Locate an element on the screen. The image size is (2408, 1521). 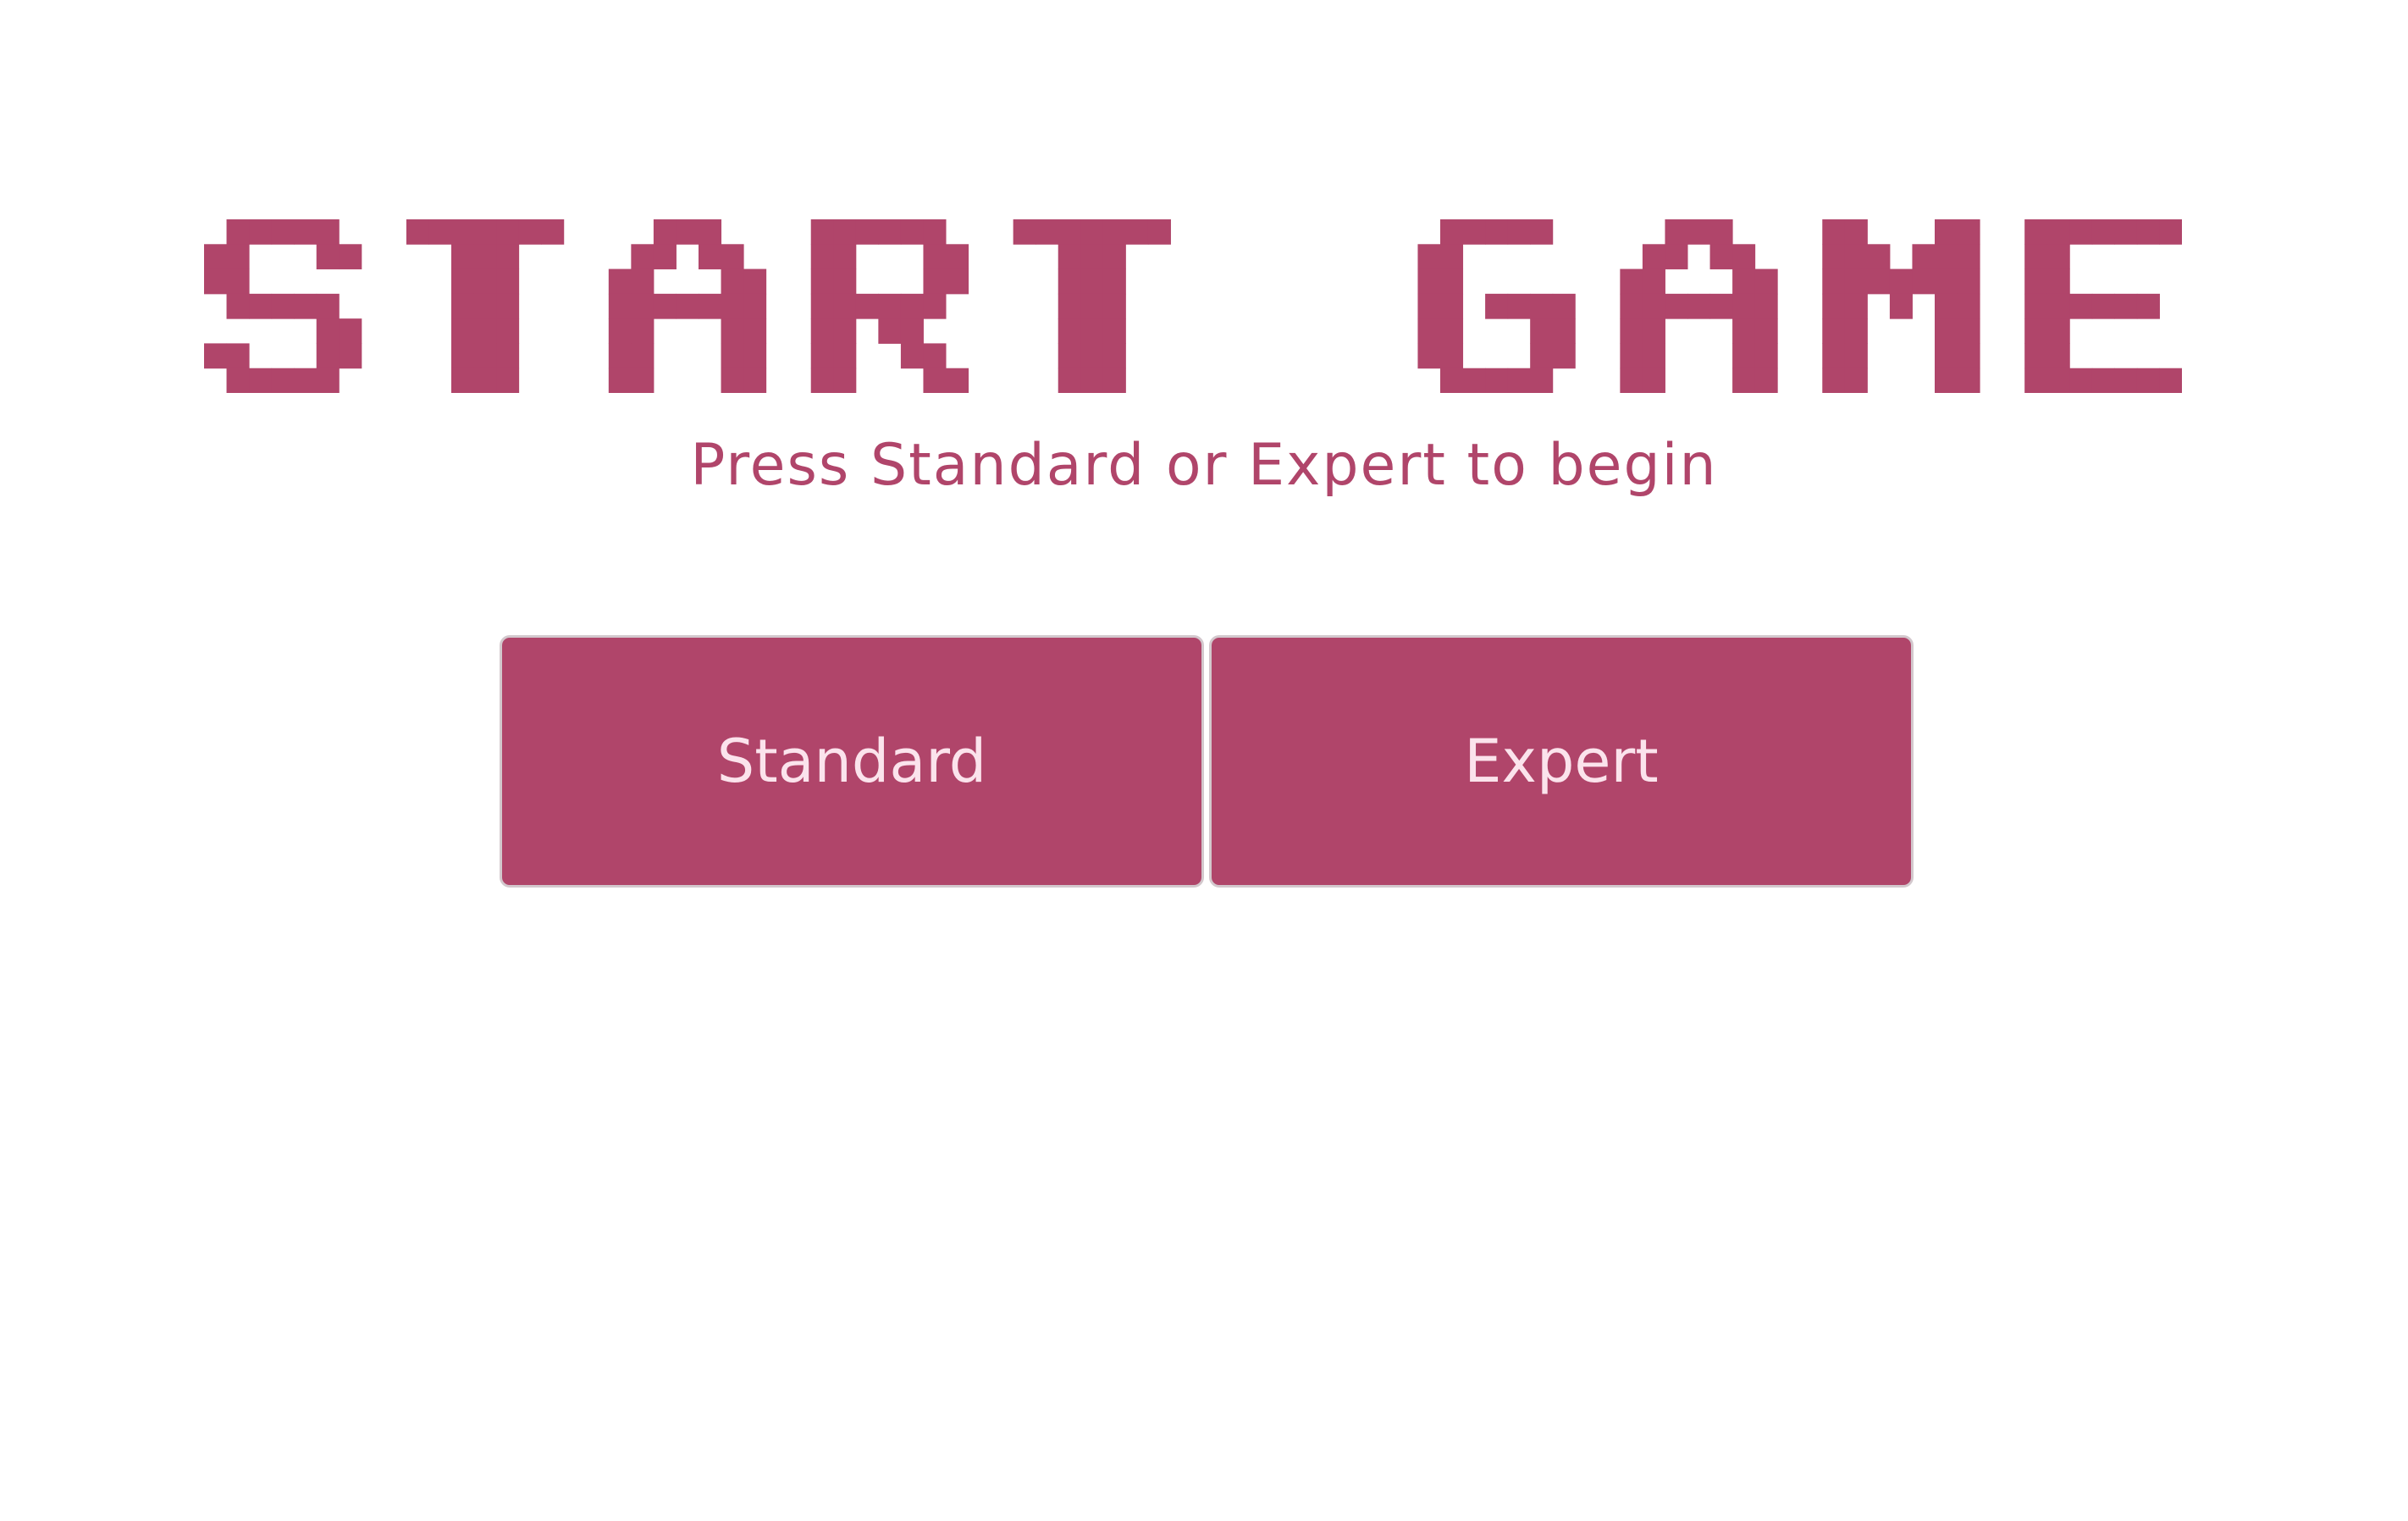
title-letter-t is located at coordinates (1092, 306).